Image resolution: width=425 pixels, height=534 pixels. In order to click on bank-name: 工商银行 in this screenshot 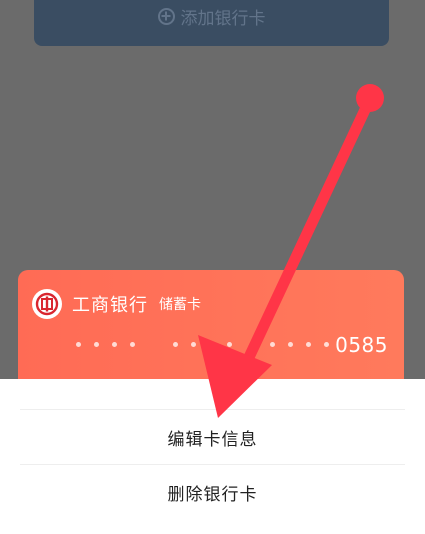, I will do `click(110, 305)`.